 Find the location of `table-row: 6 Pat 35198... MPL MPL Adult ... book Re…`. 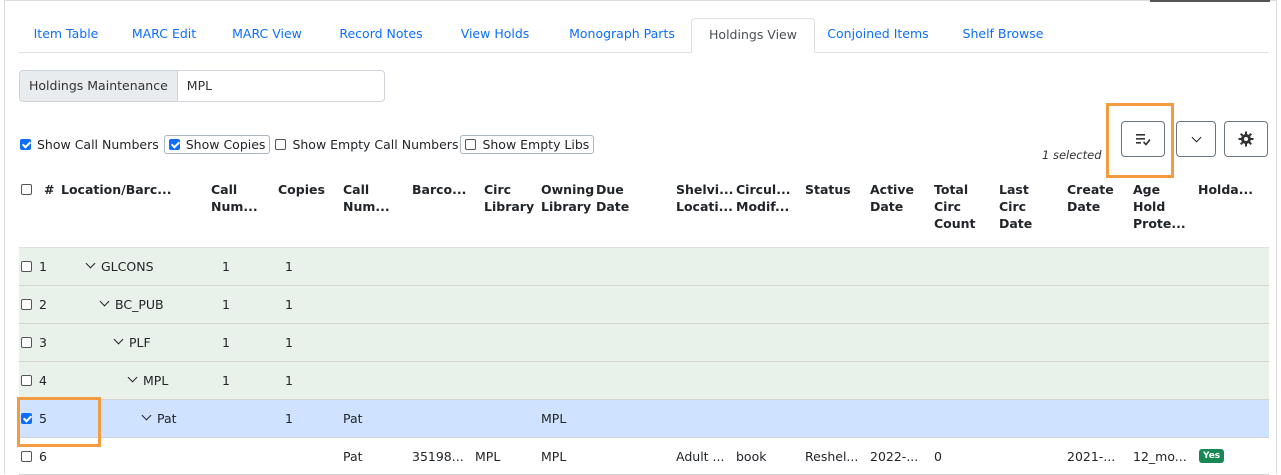

table-row: 6 Pat 35198... MPL MPL Adult ... book Re… is located at coordinates (644, 456).